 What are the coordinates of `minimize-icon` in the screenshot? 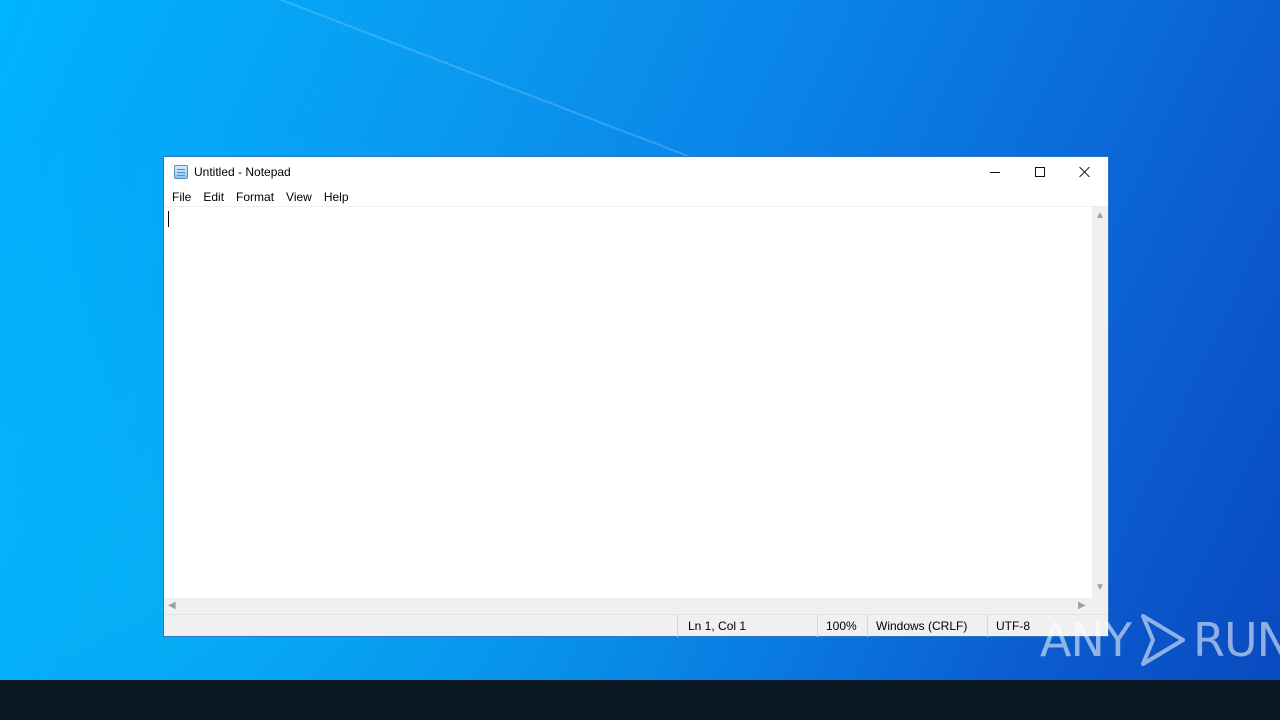 It's located at (995, 172).